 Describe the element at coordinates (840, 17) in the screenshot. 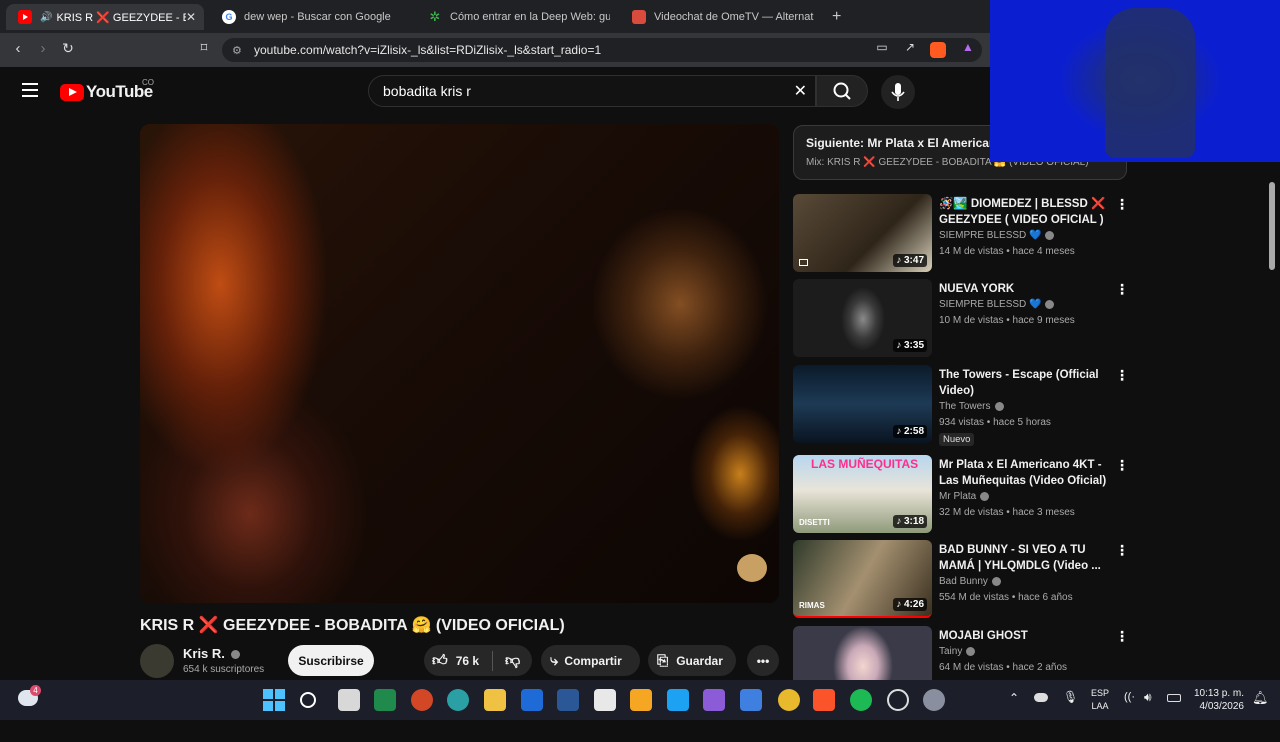

I see `new-tab-button: +` at that location.